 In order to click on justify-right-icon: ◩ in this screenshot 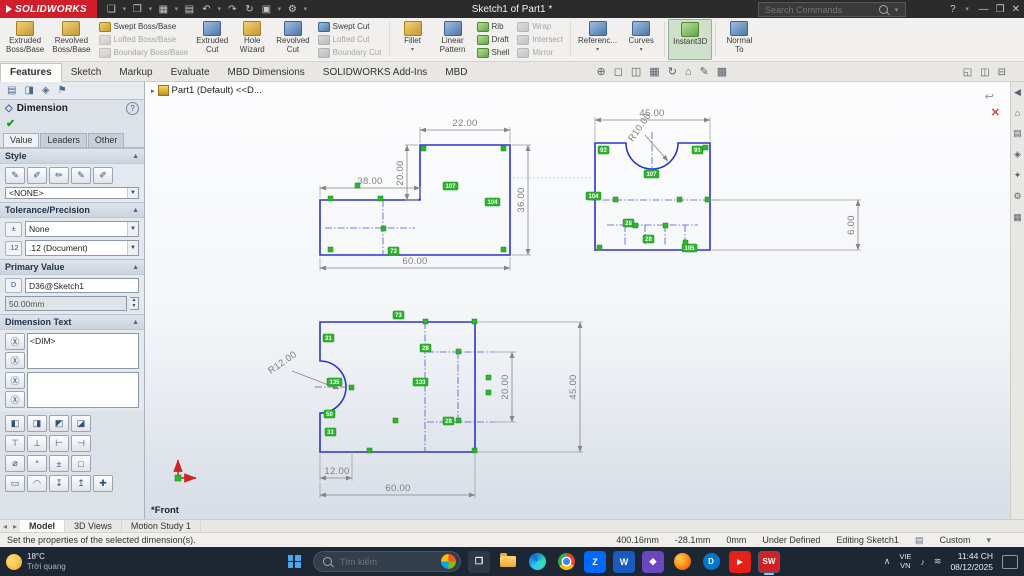, I will do `click(59, 423)`.